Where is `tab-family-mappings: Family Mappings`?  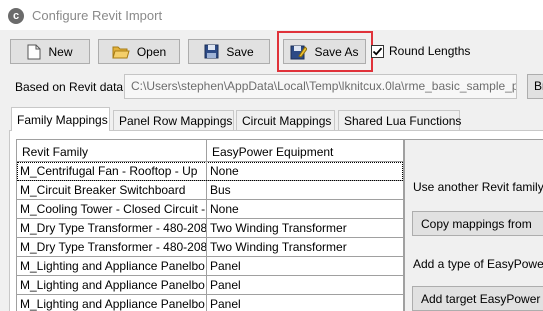 tab-family-mappings: Family Mappings is located at coordinates (60, 119).